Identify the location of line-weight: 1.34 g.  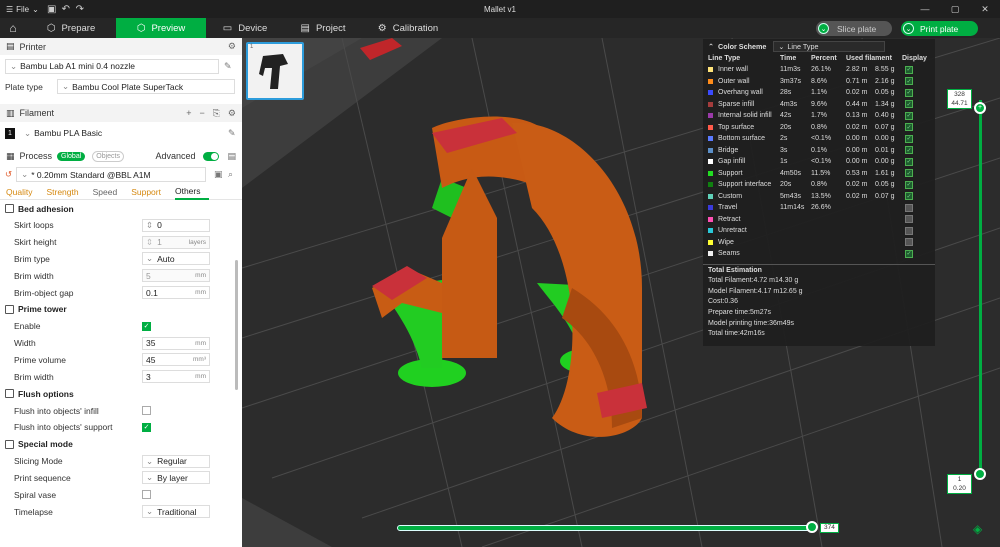
(885, 104).